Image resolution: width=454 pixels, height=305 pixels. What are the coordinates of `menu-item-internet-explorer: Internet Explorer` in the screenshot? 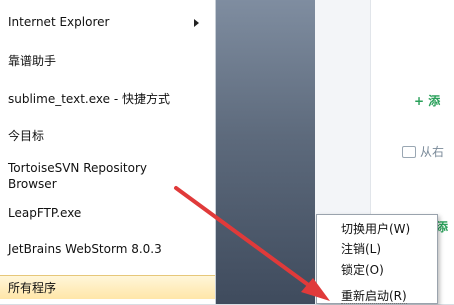 It's located at (107, 22).